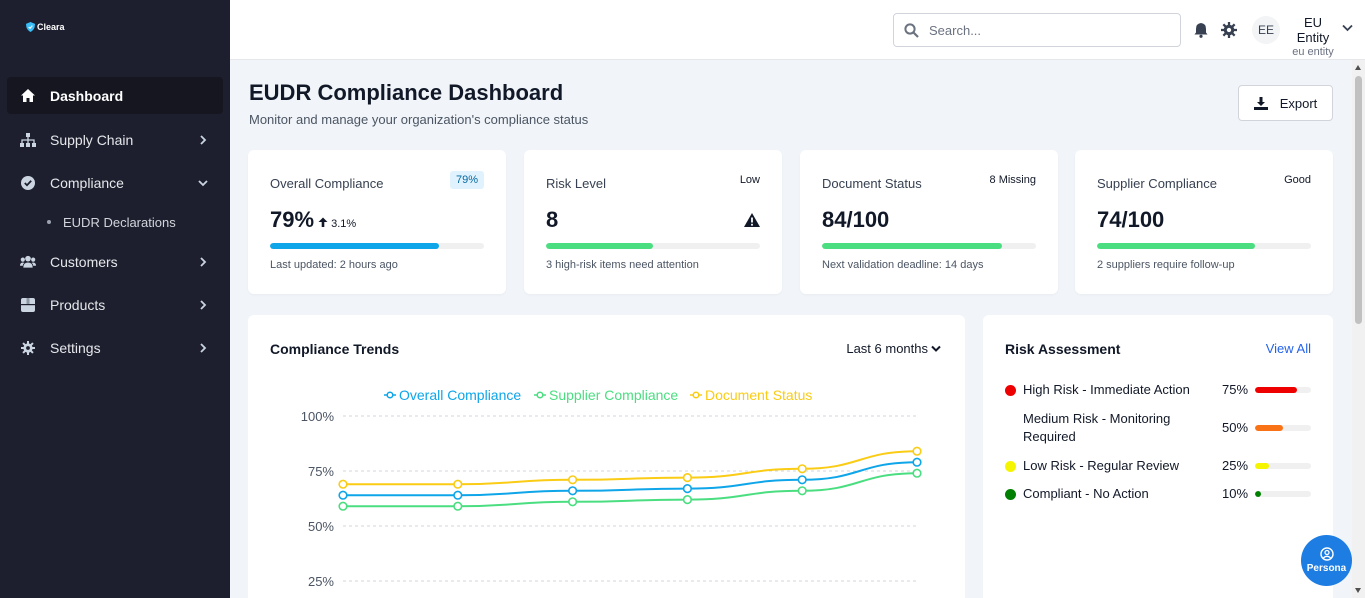  What do you see at coordinates (1313, 30) in the screenshot?
I see `user-name: EU Entity` at bounding box center [1313, 30].